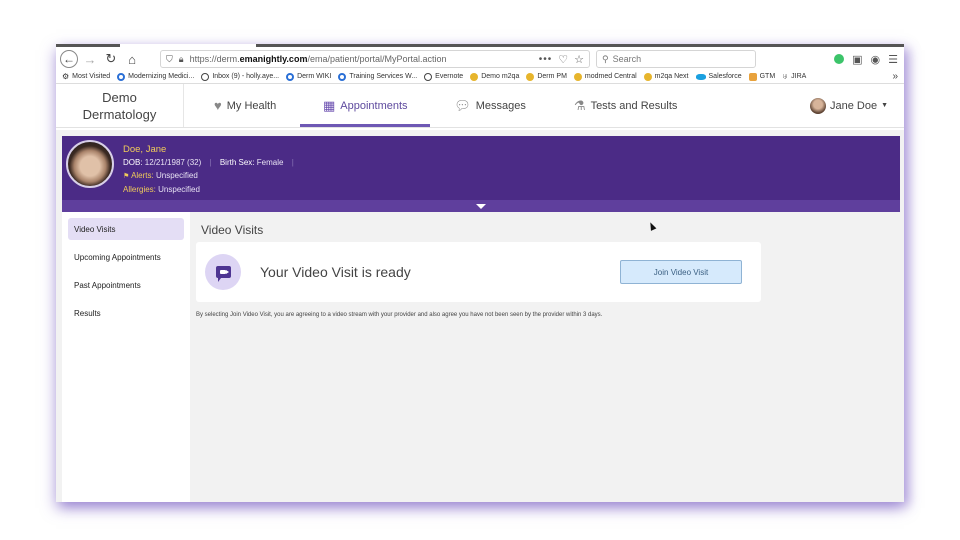 Image resolution: width=960 pixels, height=540 pixels. Describe the element at coordinates (752, 76) in the screenshot. I see `gtm-icon` at that location.